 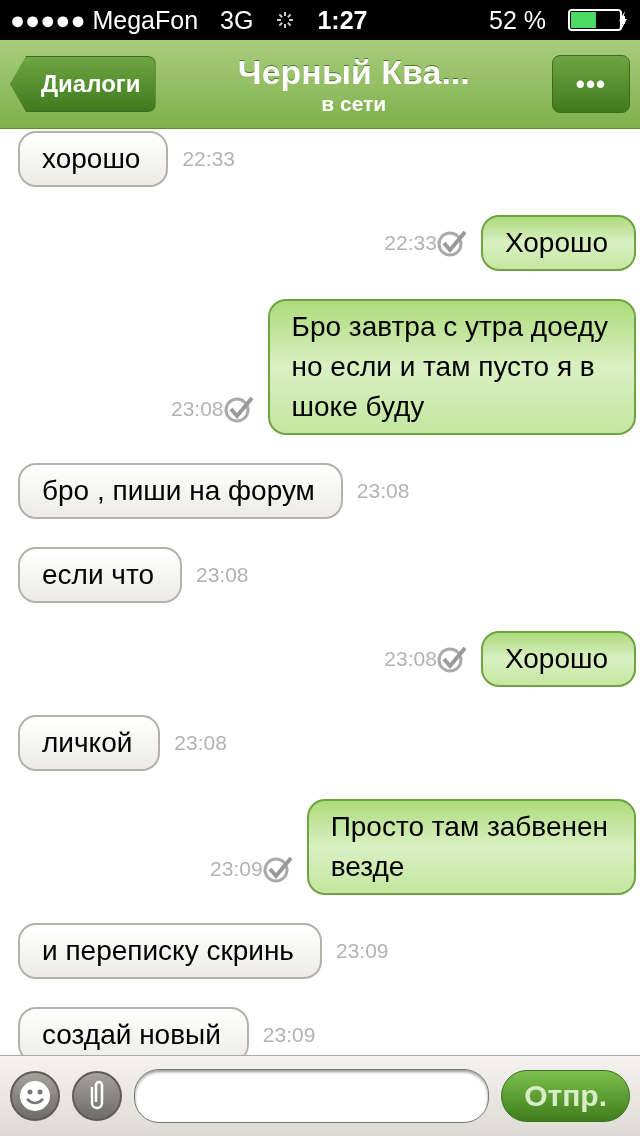 What do you see at coordinates (591, 84) in the screenshot?
I see `more-button: •••` at bounding box center [591, 84].